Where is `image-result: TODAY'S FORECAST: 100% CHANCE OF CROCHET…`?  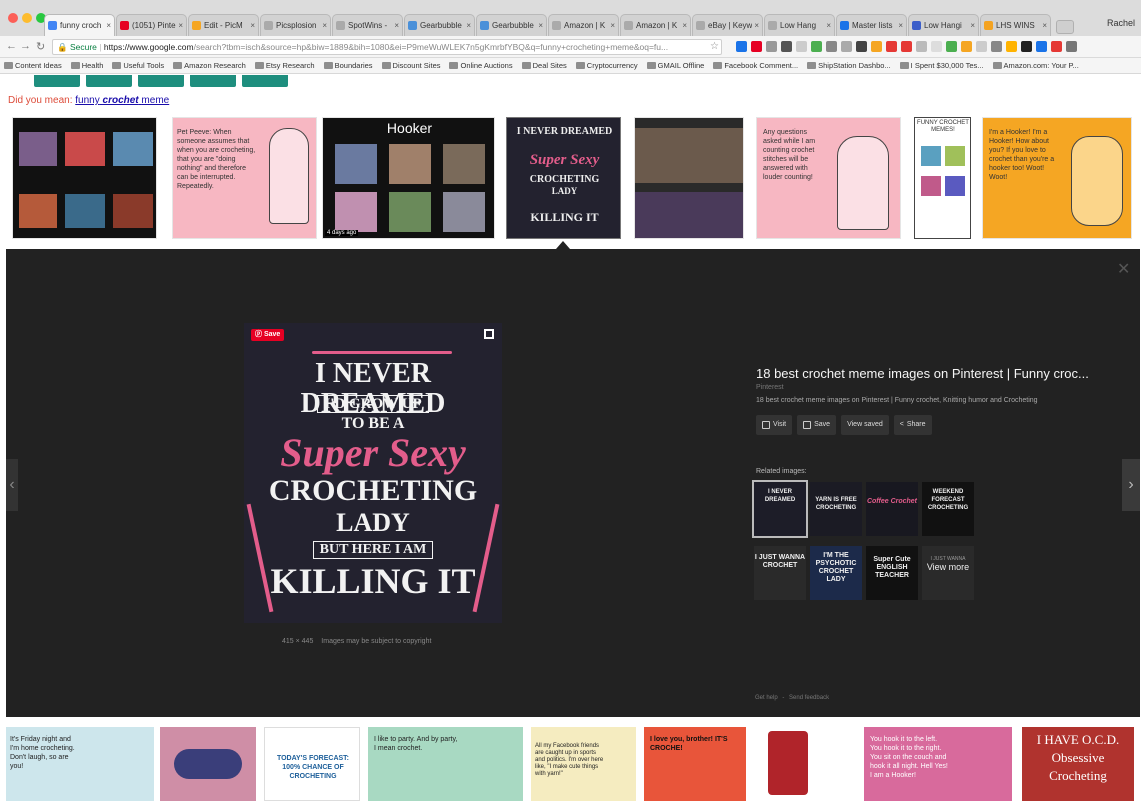 image-result: TODAY'S FORECAST: 100% CHANCE OF CROCHET… is located at coordinates (312, 764).